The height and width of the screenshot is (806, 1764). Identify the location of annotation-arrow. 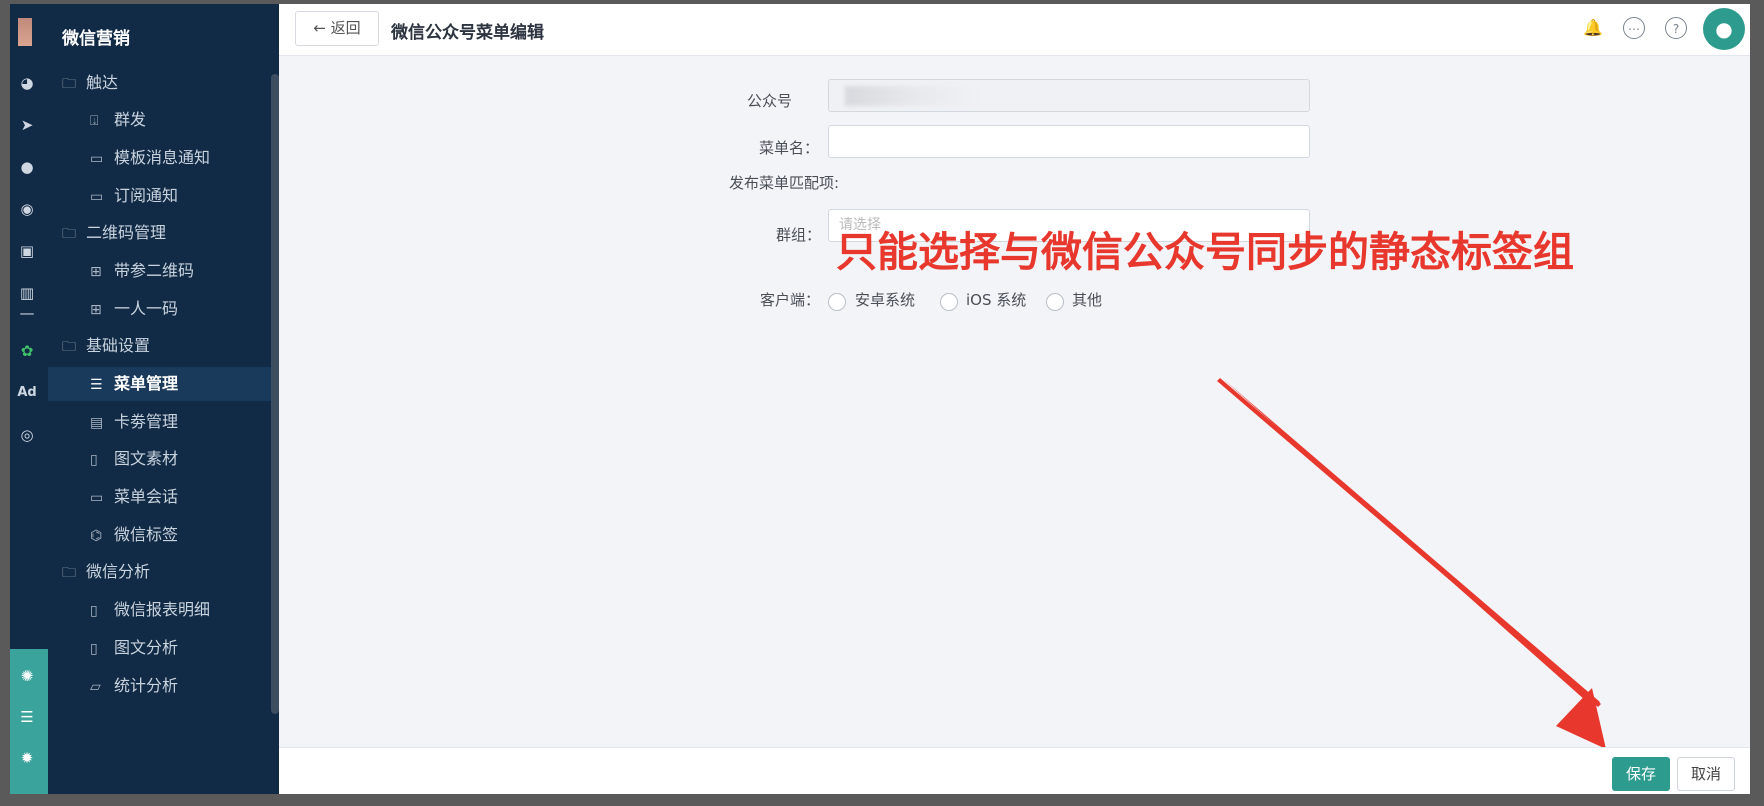
(1411, 563).